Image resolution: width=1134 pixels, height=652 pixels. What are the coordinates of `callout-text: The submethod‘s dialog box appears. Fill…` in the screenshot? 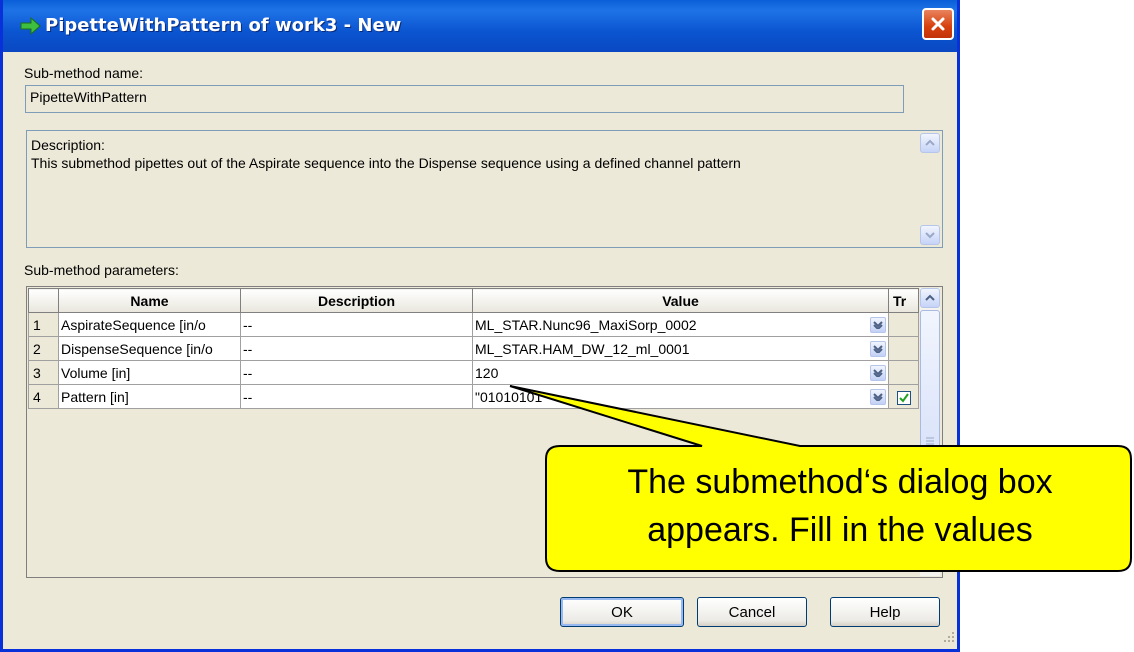 It's located at (840, 506).